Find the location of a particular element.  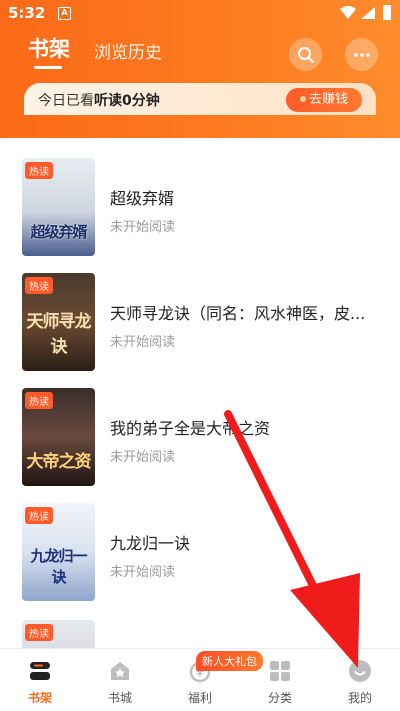

book-title: 超级弃婿 is located at coordinates (240, 197).